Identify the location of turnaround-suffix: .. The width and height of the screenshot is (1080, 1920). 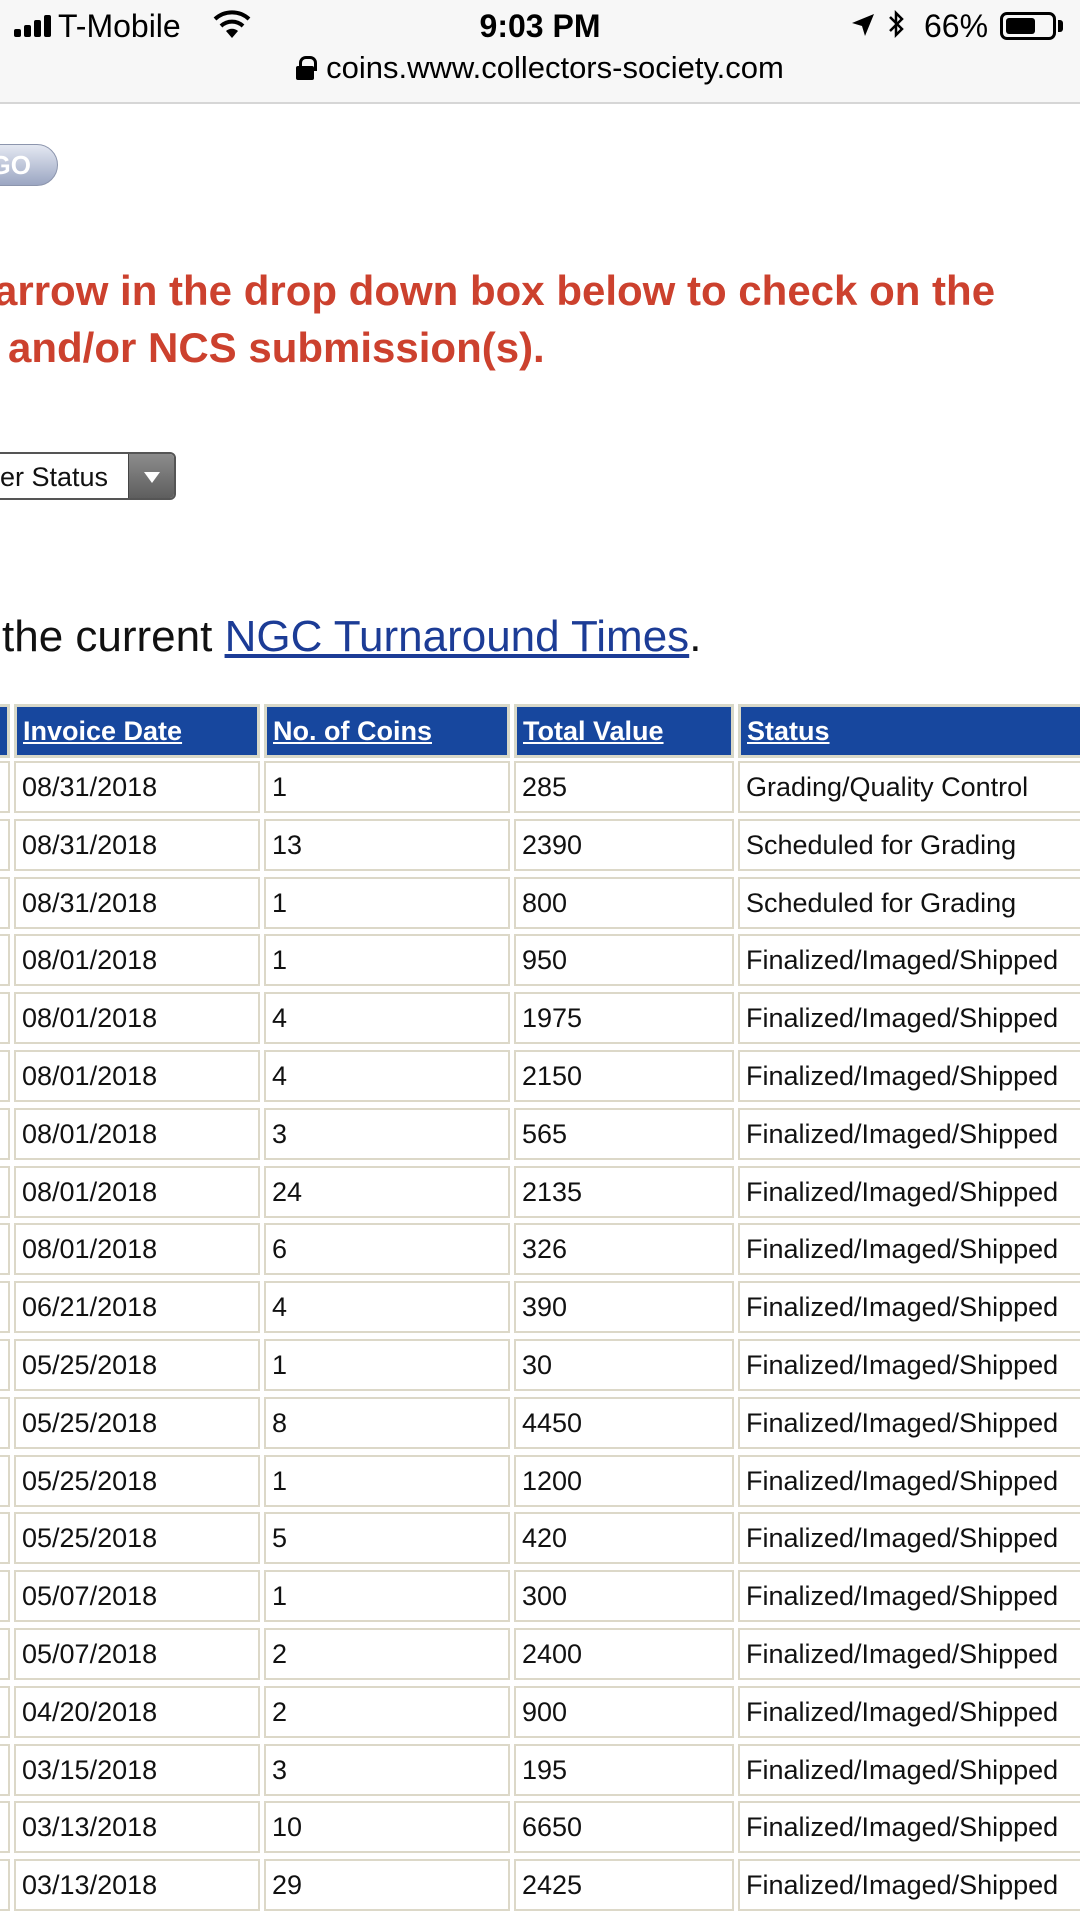
(695, 636).